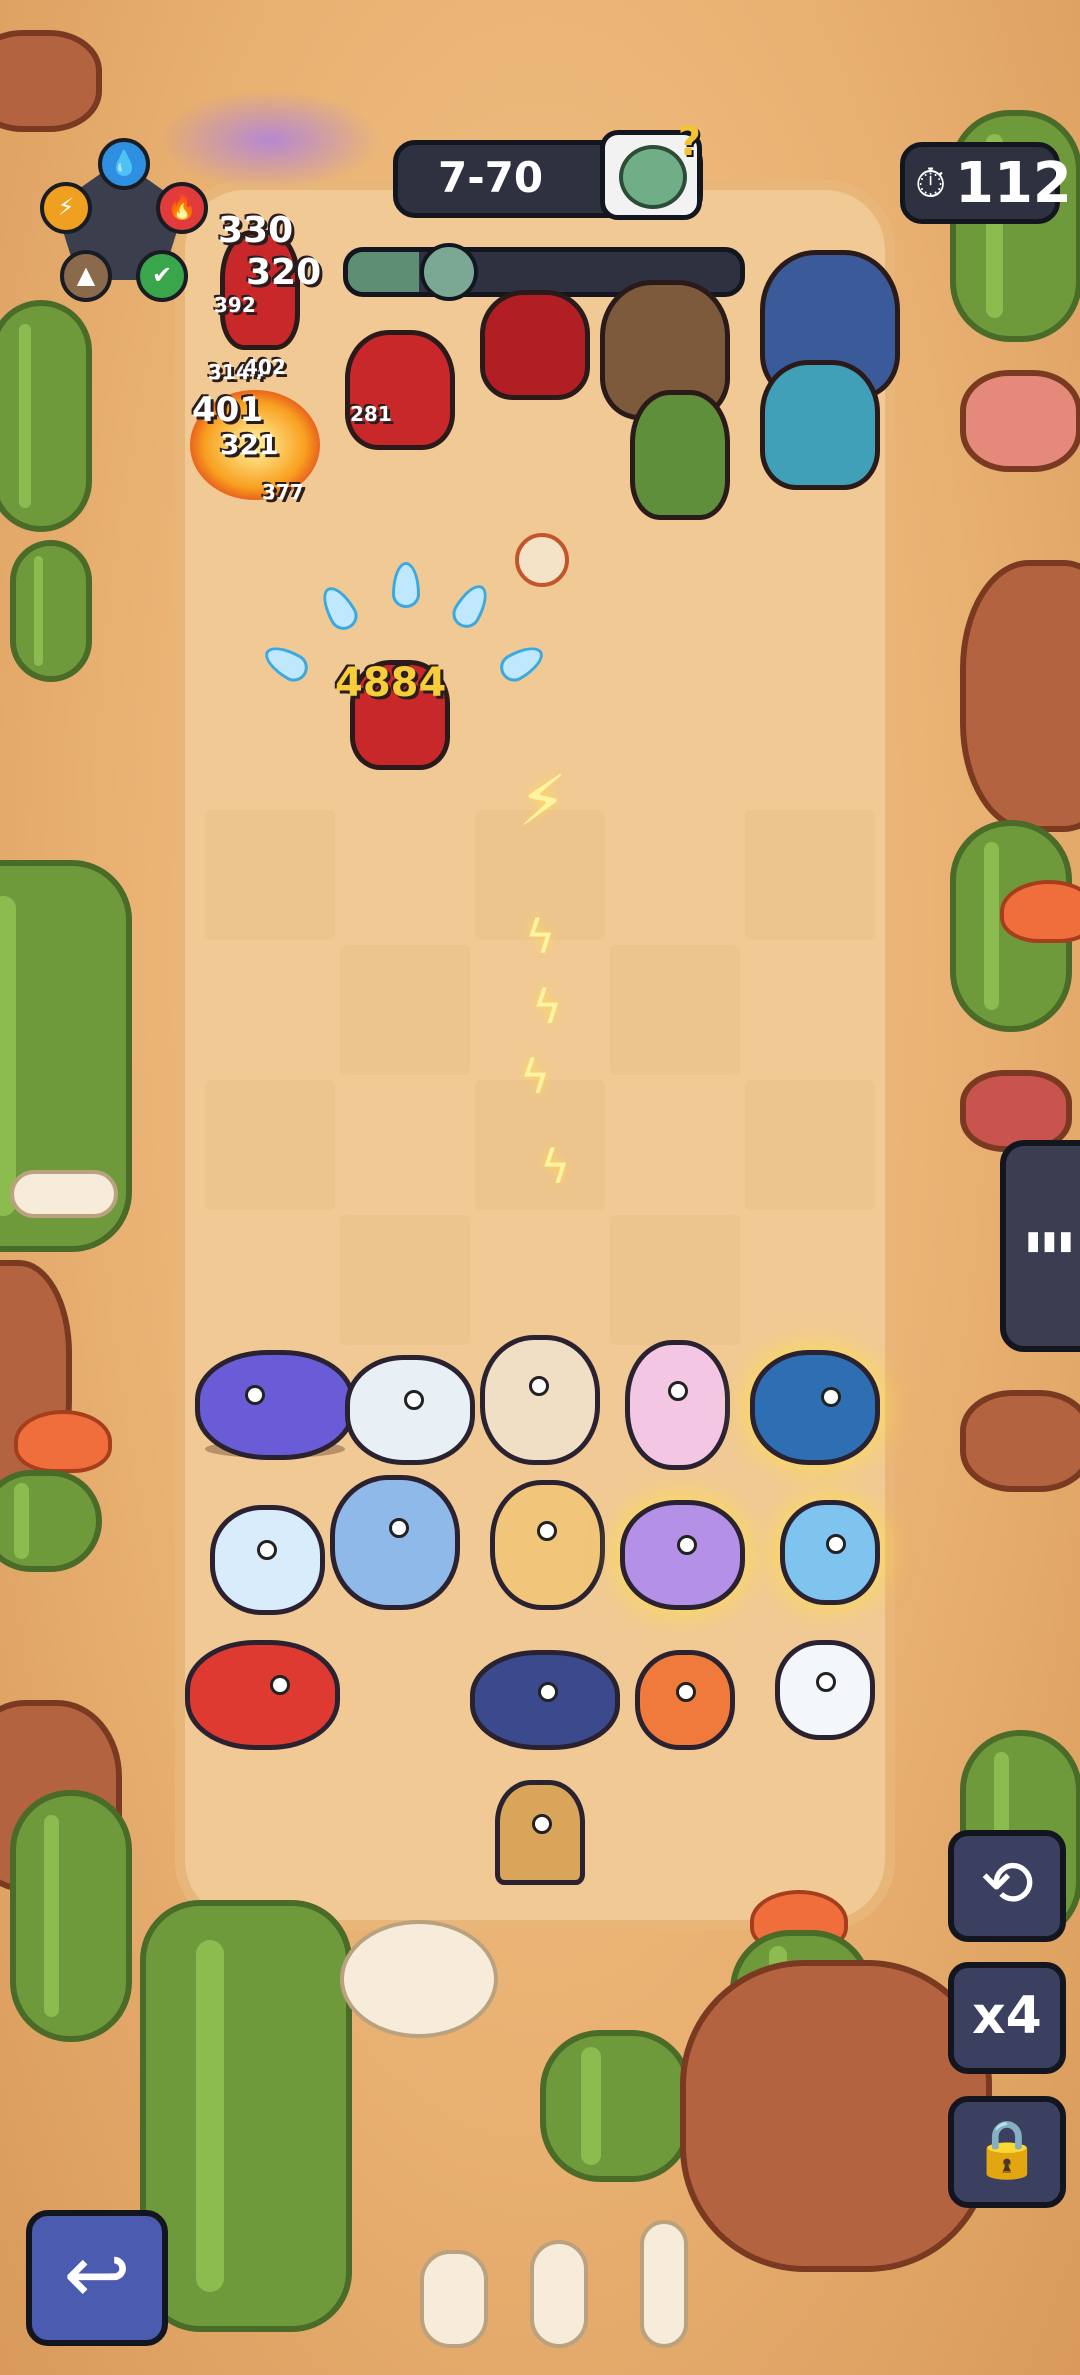 The width and height of the screenshot is (1080, 2375). What do you see at coordinates (410, 1410) in the screenshot?
I see `hero-yeti-unit` at bounding box center [410, 1410].